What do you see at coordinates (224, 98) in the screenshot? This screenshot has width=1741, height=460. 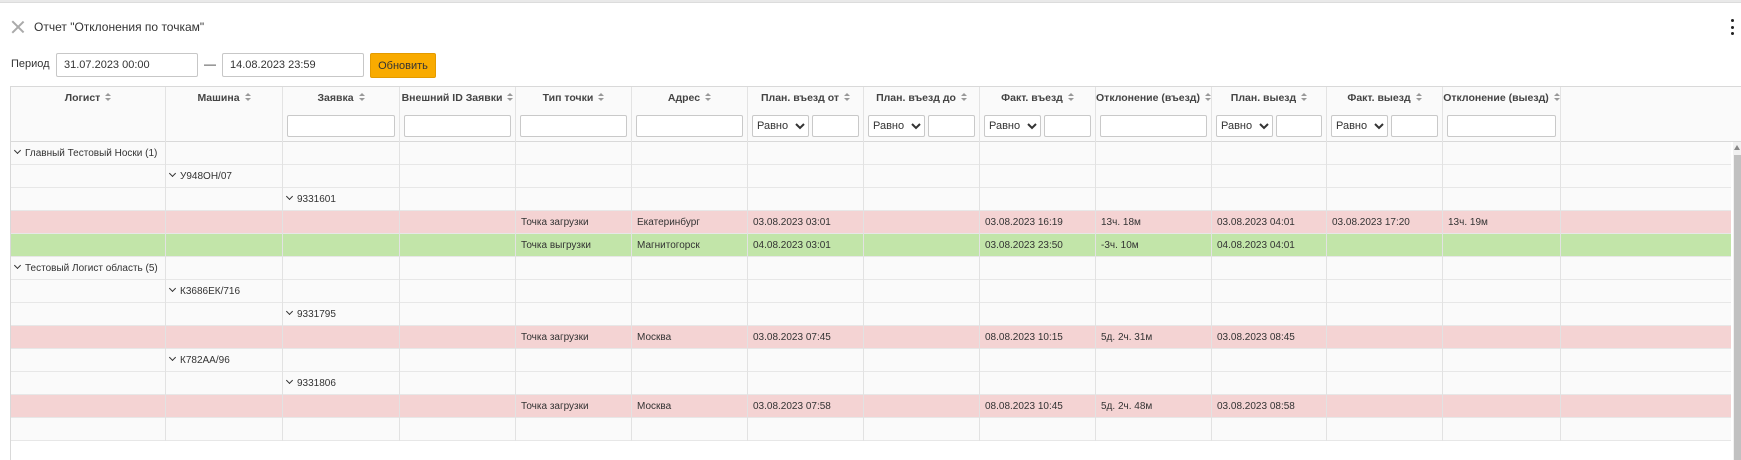 I see `column-title: Машина` at bounding box center [224, 98].